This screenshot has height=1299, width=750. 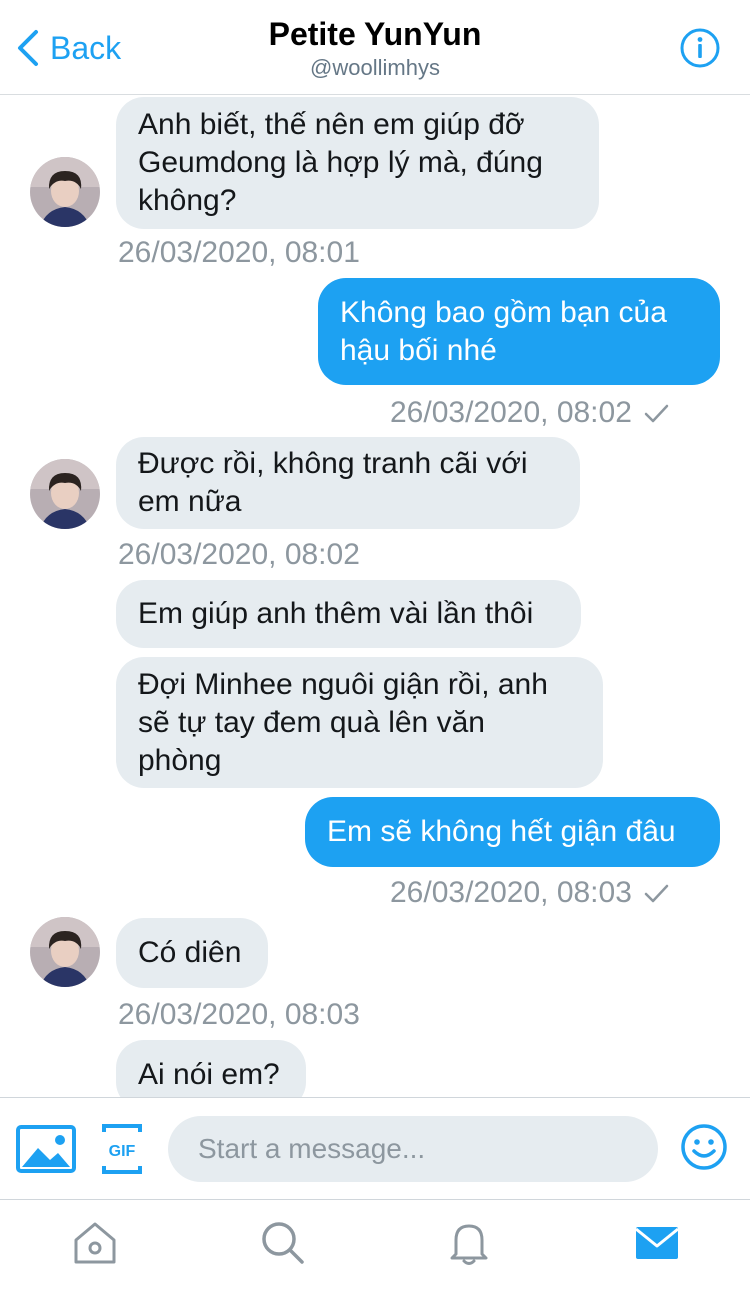 What do you see at coordinates (375, 67) in the screenshot?
I see `conversation-handle: @woollimhys` at bounding box center [375, 67].